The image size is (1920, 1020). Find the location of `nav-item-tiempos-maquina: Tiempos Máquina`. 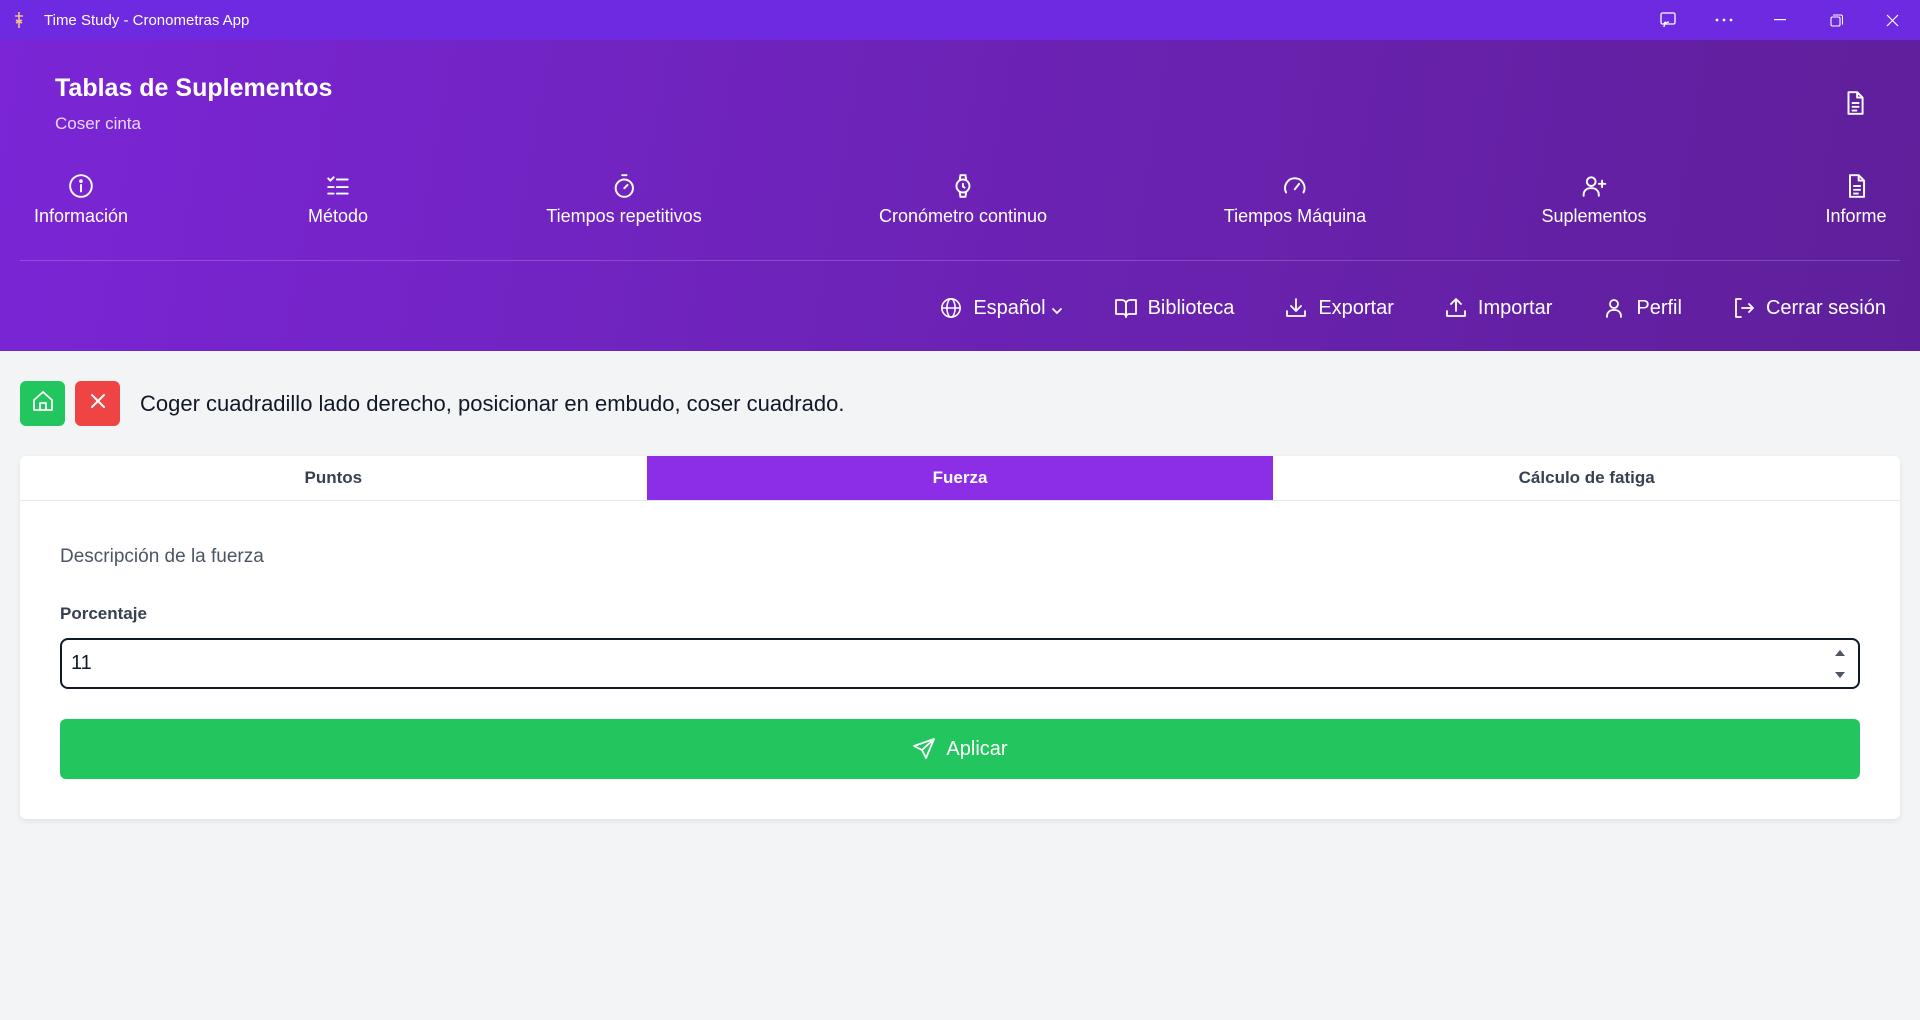

nav-item-tiempos-maquina: Tiempos Máquina is located at coordinates (1295, 199).